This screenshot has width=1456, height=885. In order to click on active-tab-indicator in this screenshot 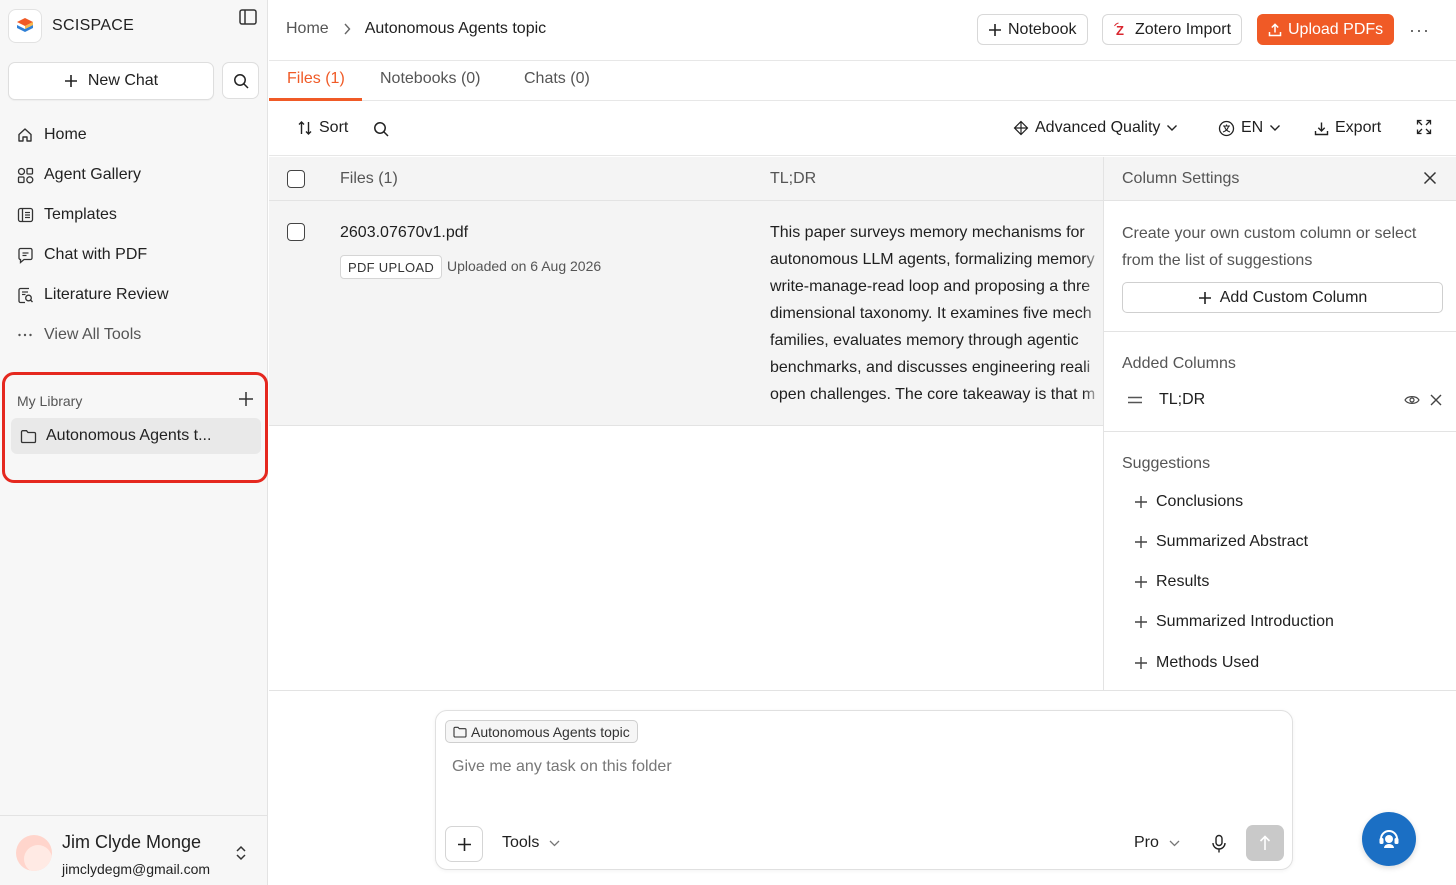, I will do `click(315, 99)`.